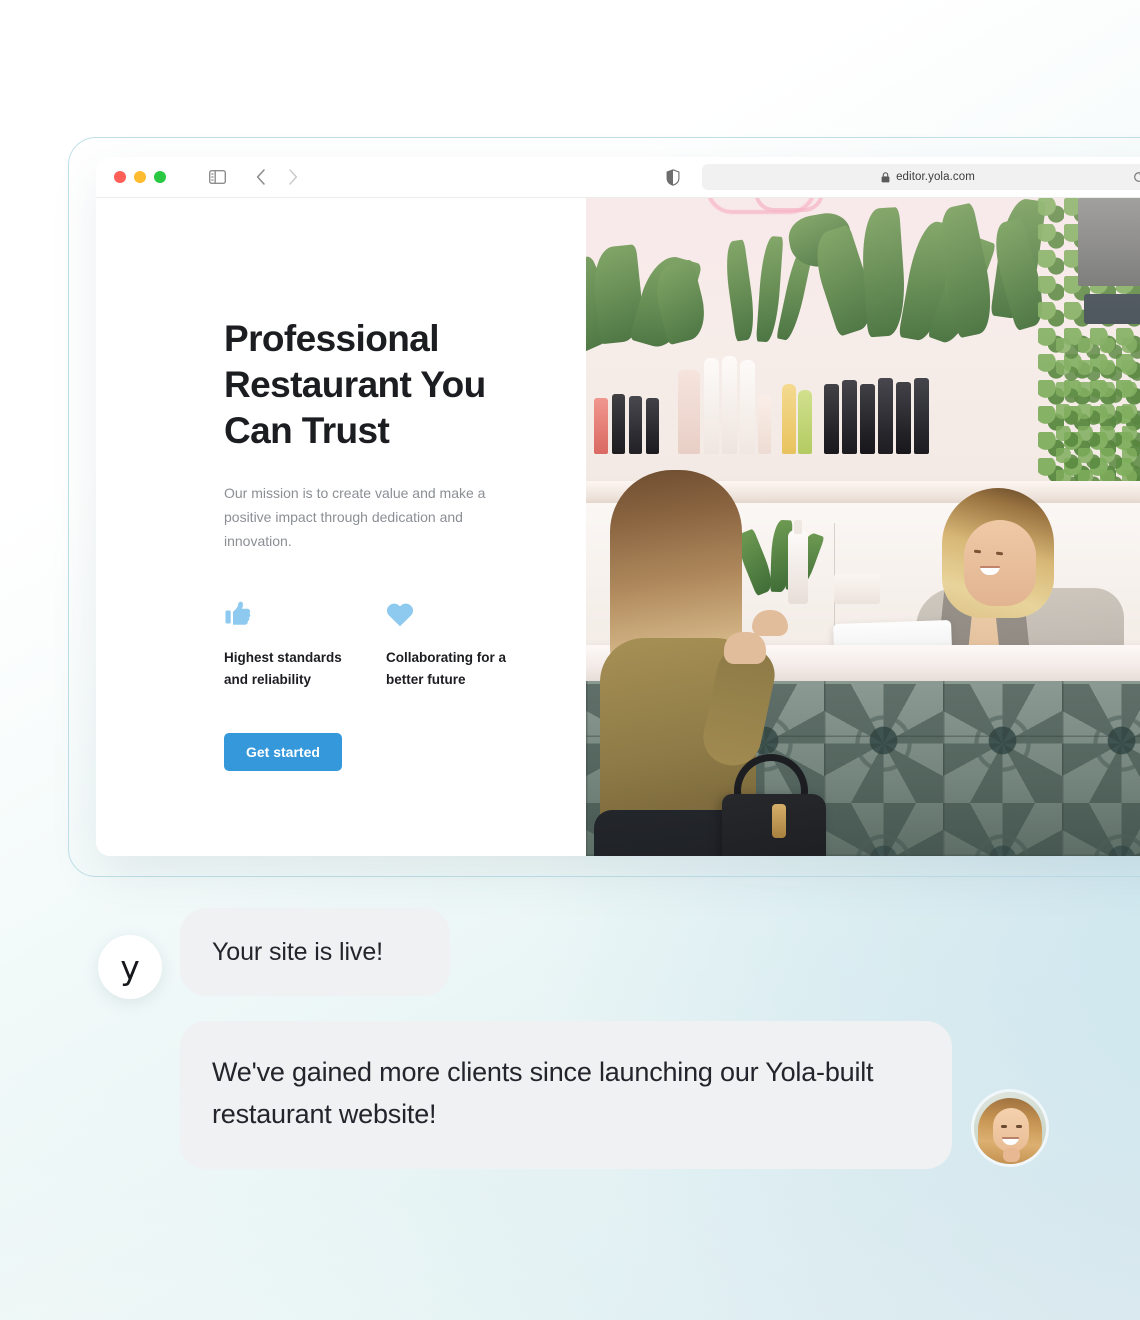  I want to click on chevron-right-icon, so click(293, 177).